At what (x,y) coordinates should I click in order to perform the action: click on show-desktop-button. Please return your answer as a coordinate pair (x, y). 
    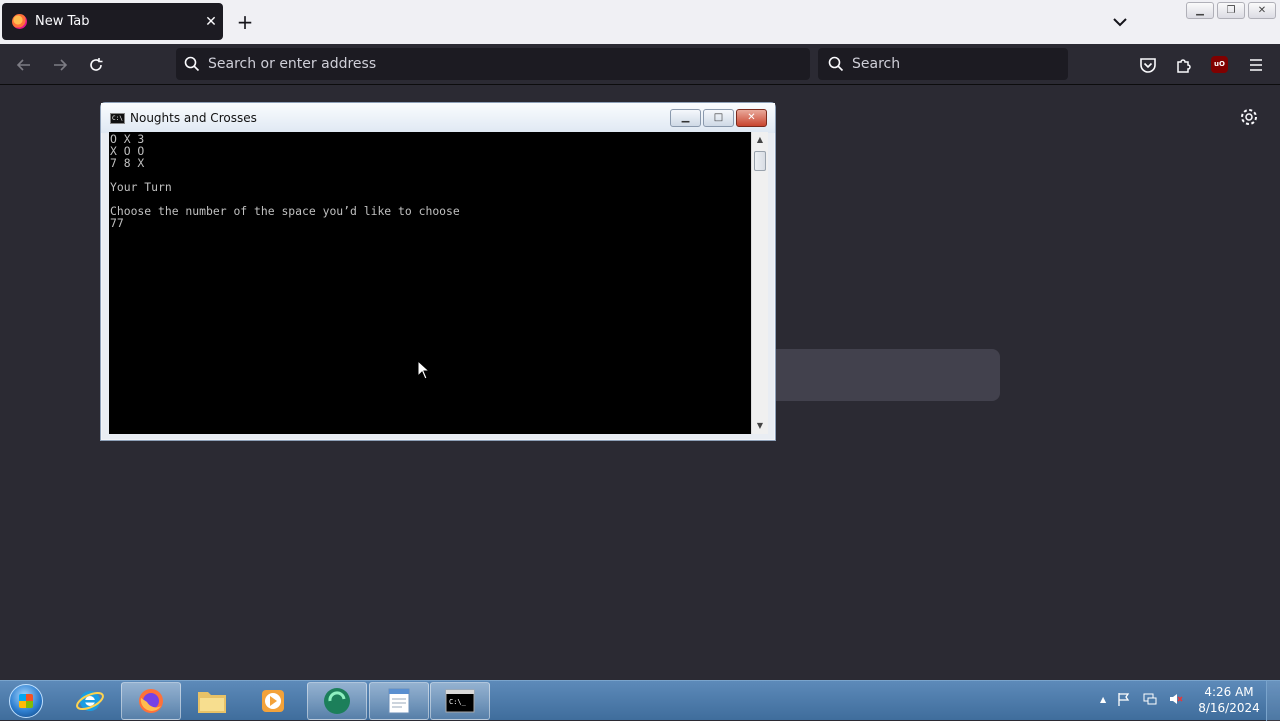
    Looking at the image, I should click on (1273, 701).